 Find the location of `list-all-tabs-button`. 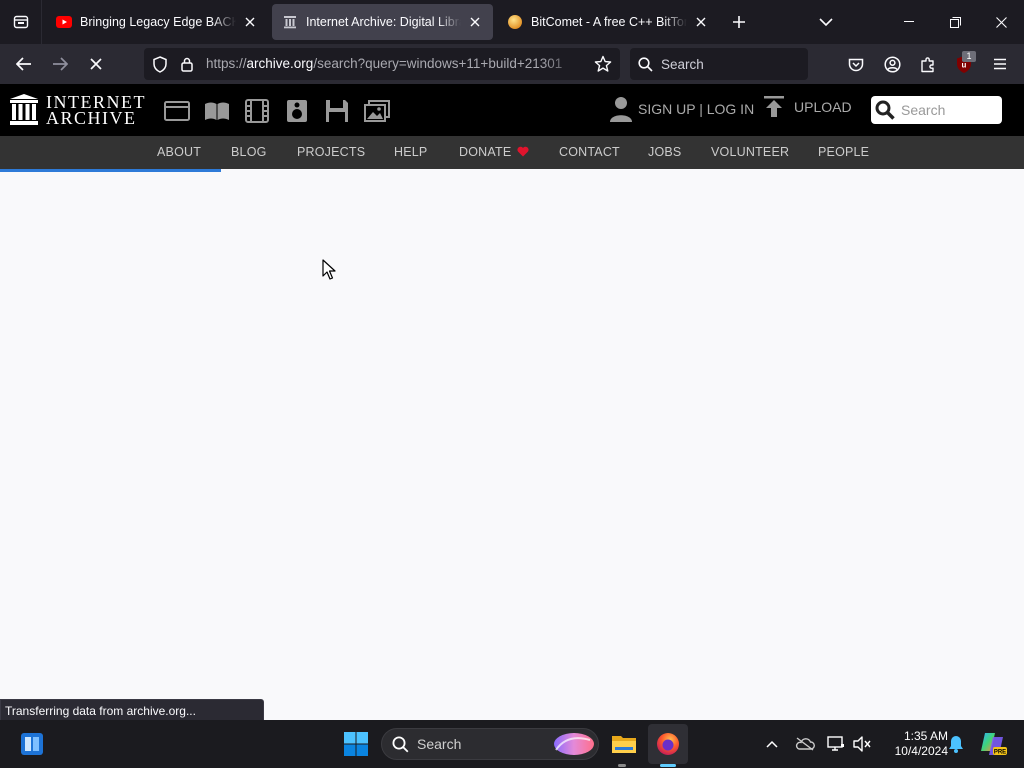

list-all-tabs-button is located at coordinates (826, 22).